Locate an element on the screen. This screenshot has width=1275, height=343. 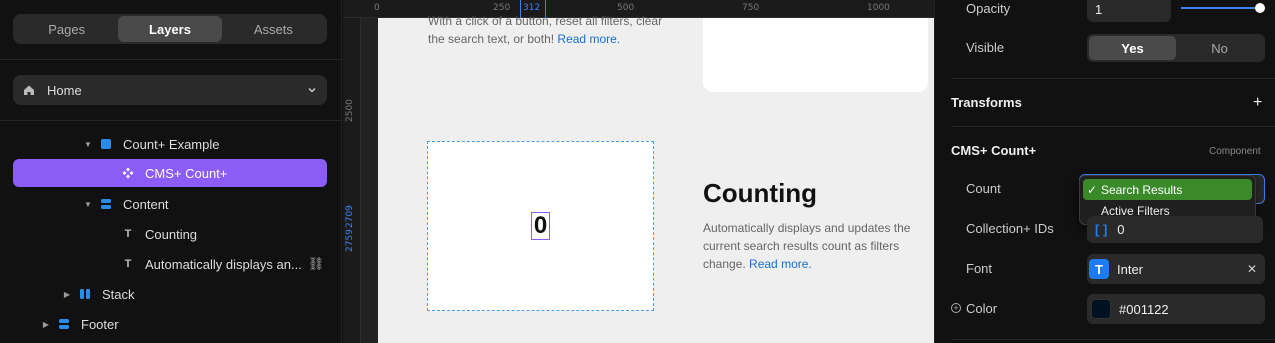
visible-toggle: Yes No is located at coordinates (1176, 48).